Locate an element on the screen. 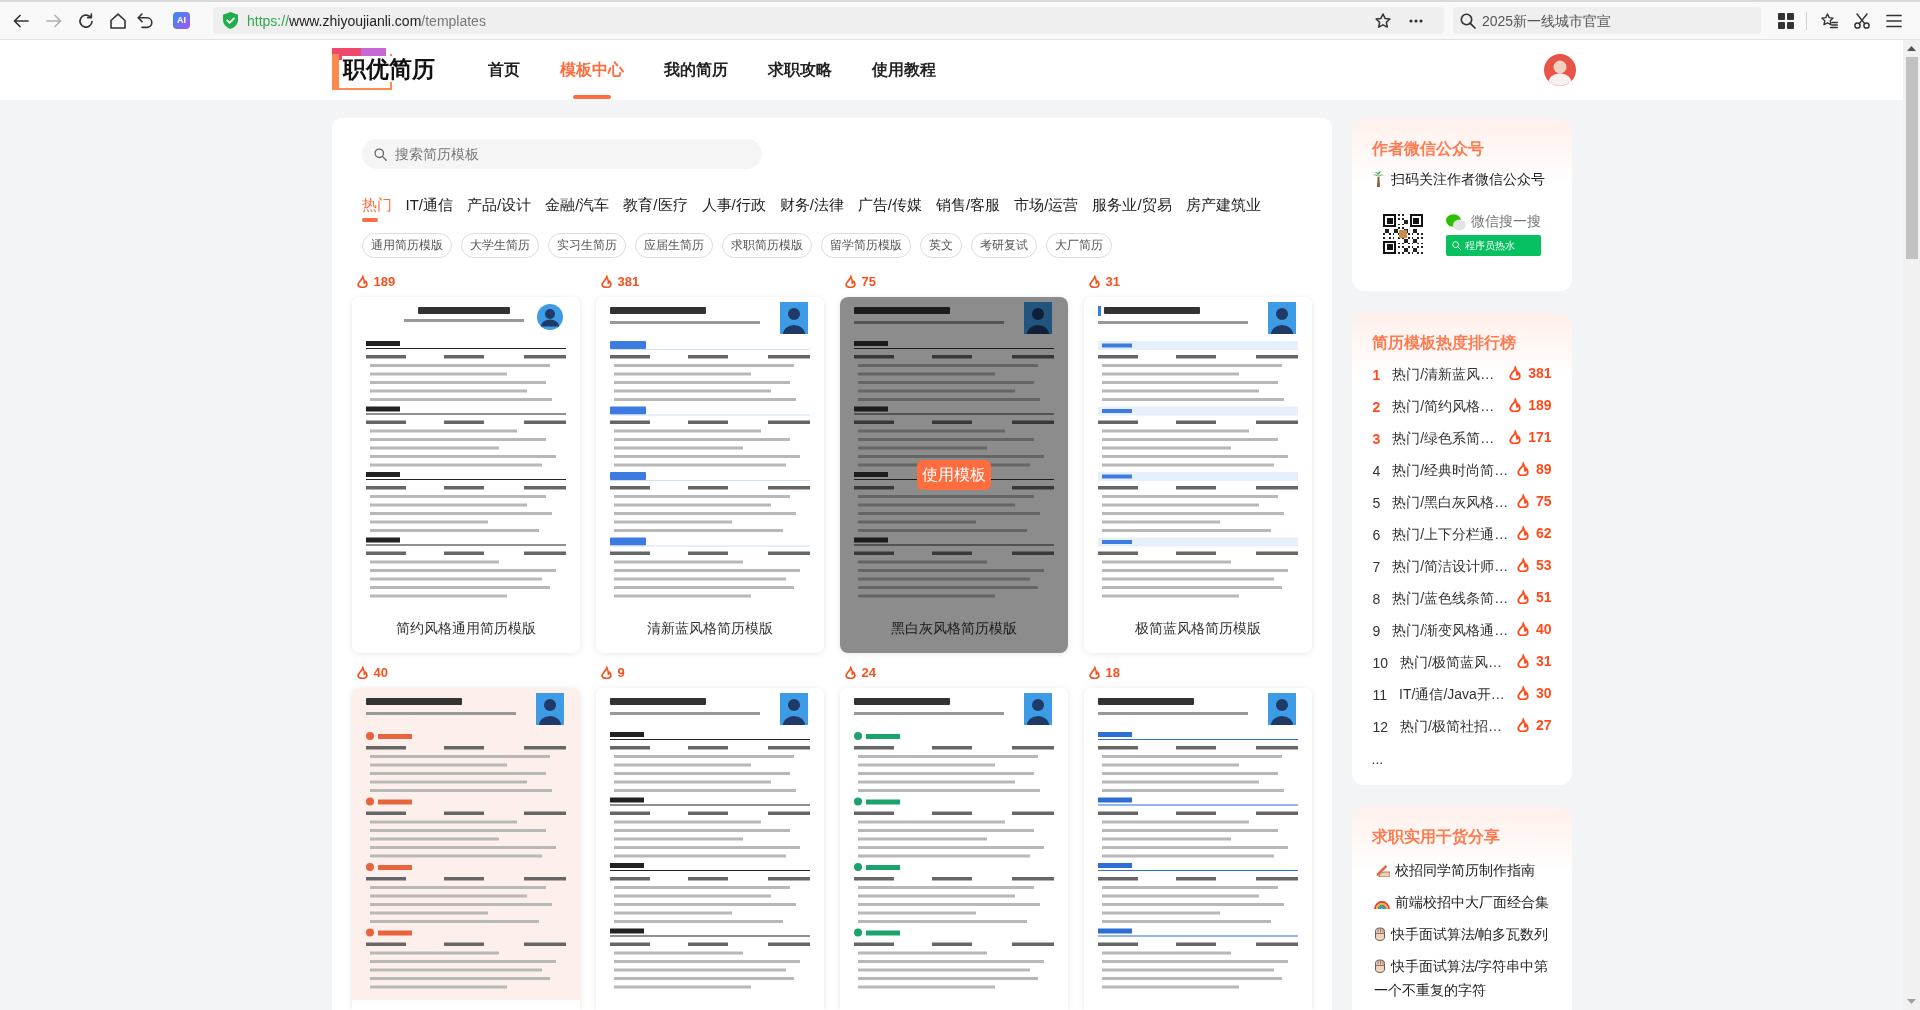  card-title: 简历模板热度排行榜 is located at coordinates (1444, 343).